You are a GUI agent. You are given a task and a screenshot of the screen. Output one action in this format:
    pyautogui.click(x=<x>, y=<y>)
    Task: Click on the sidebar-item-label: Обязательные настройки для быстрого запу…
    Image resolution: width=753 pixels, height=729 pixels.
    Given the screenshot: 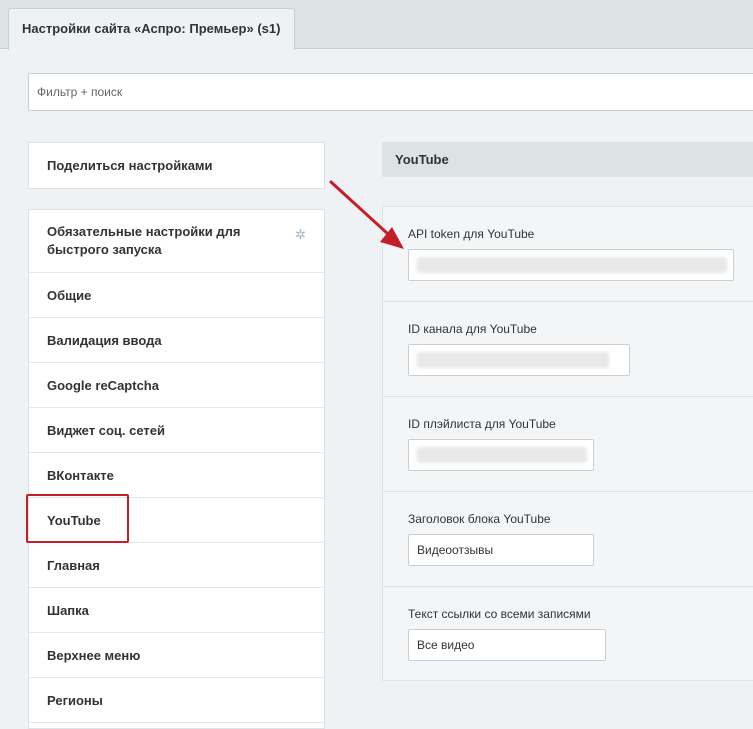 What is the action you would take?
    pyautogui.click(x=144, y=240)
    